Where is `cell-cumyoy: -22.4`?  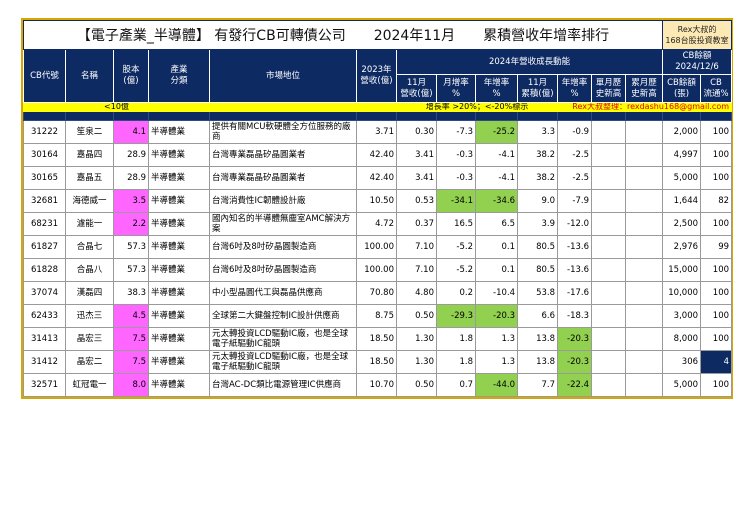 cell-cumyoy: -22.4 is located at coordinates (574, 385).